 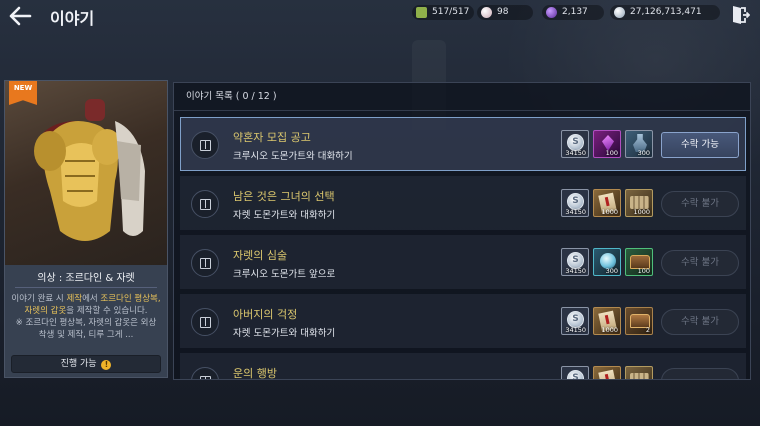 I want to click on reward-chest: 100, so click(x=639, y=262).